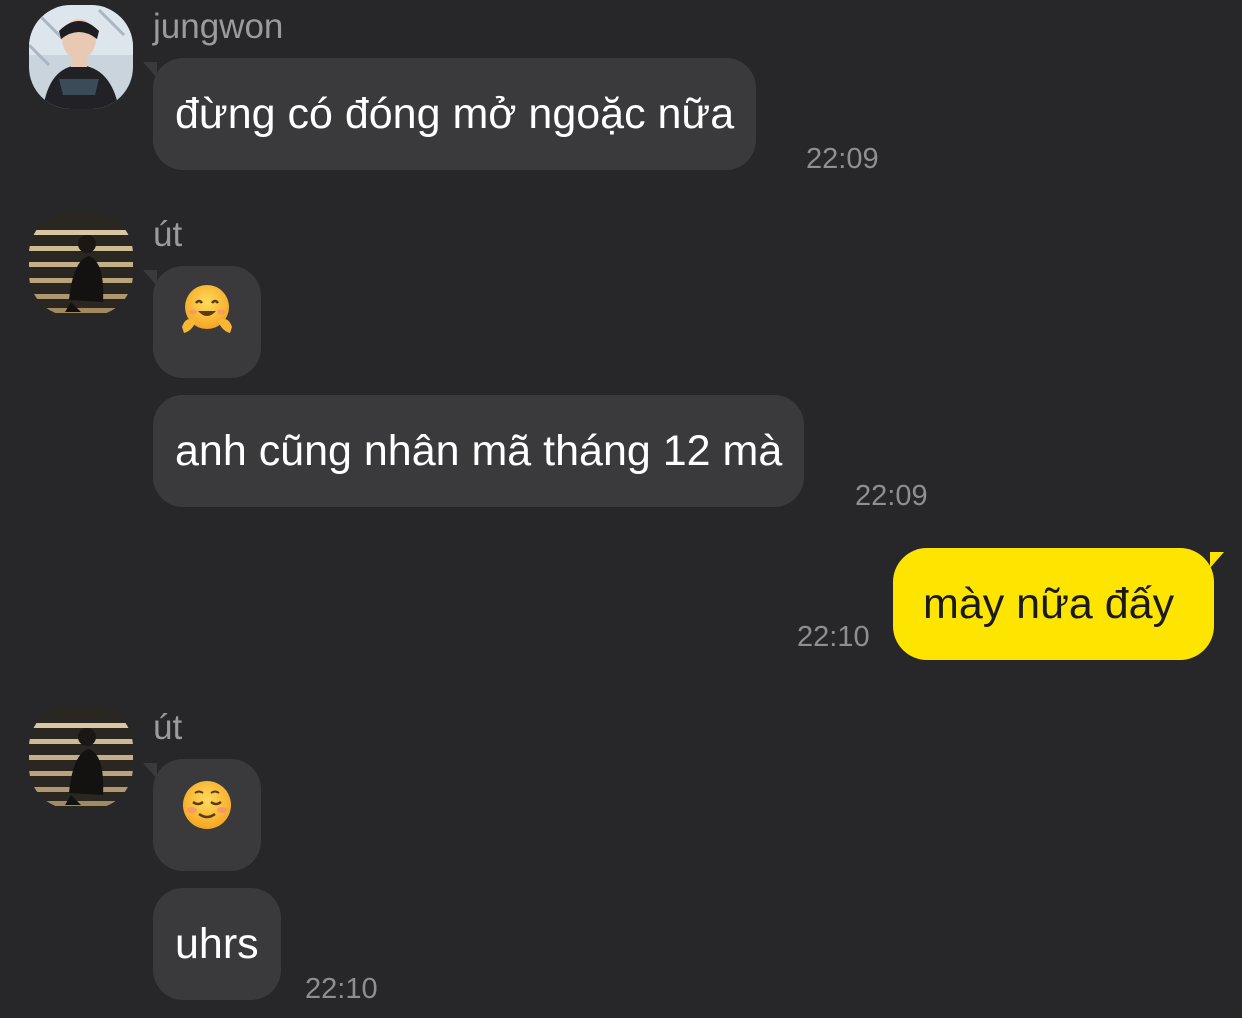 The width and height of the screenshot is (1242, 1018). What do you see at coordinates (207, 325) in the screenshot?
I see `hugging-face-emoji` at bounding box center [207, 325].